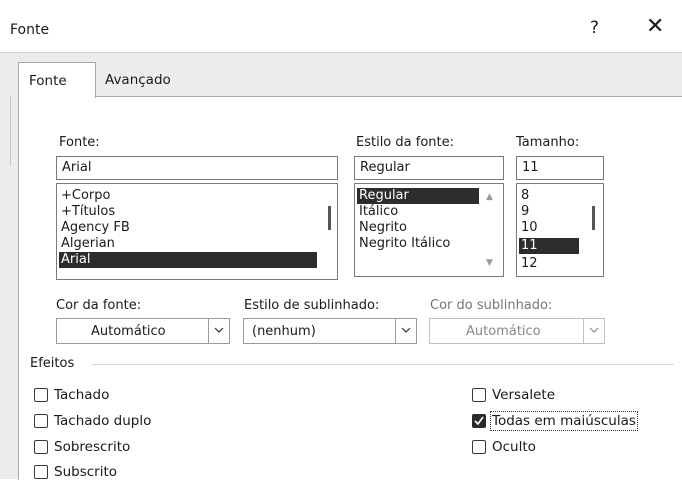 The image size is (682, 482). Describe the element at coordinates (48, 81) in the screenshot. I see `tab-fonte-label: Fonte` at that location.